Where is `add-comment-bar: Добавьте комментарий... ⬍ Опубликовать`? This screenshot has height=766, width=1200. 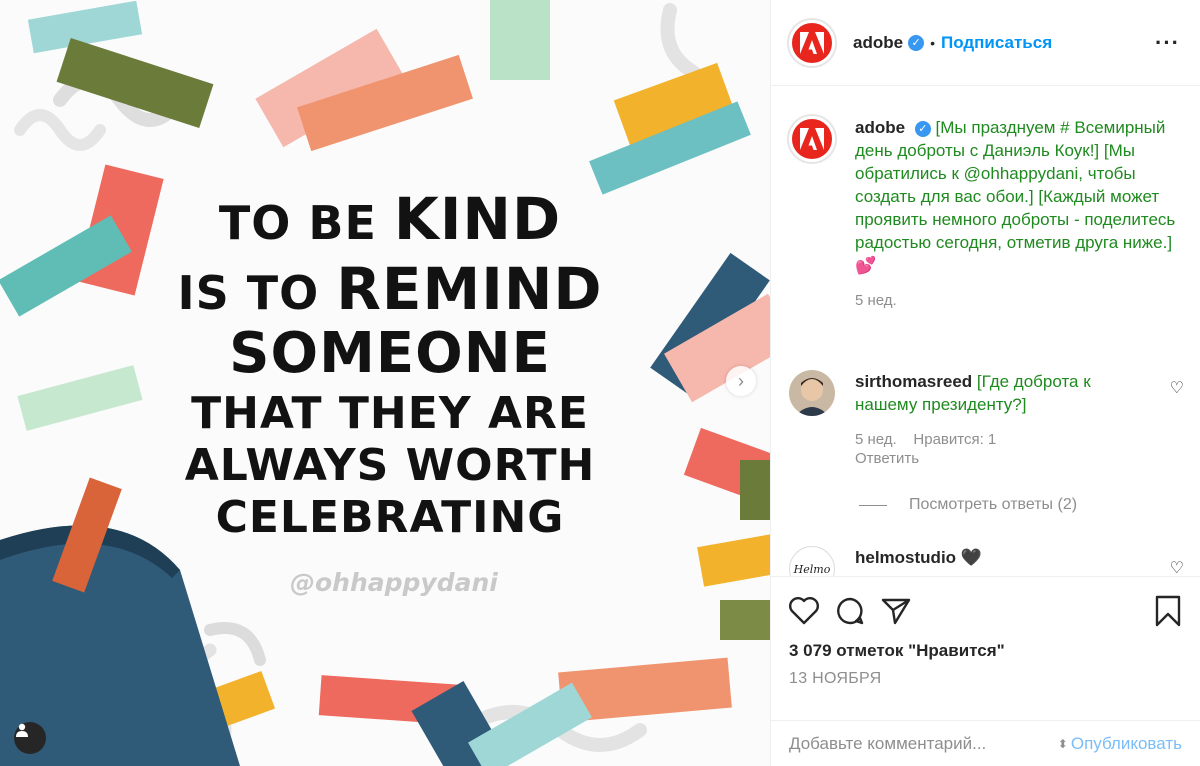 add-comment-bar: Добавьте комментарий... ⬍ Опубликовать is located at coordinates (985, 743).